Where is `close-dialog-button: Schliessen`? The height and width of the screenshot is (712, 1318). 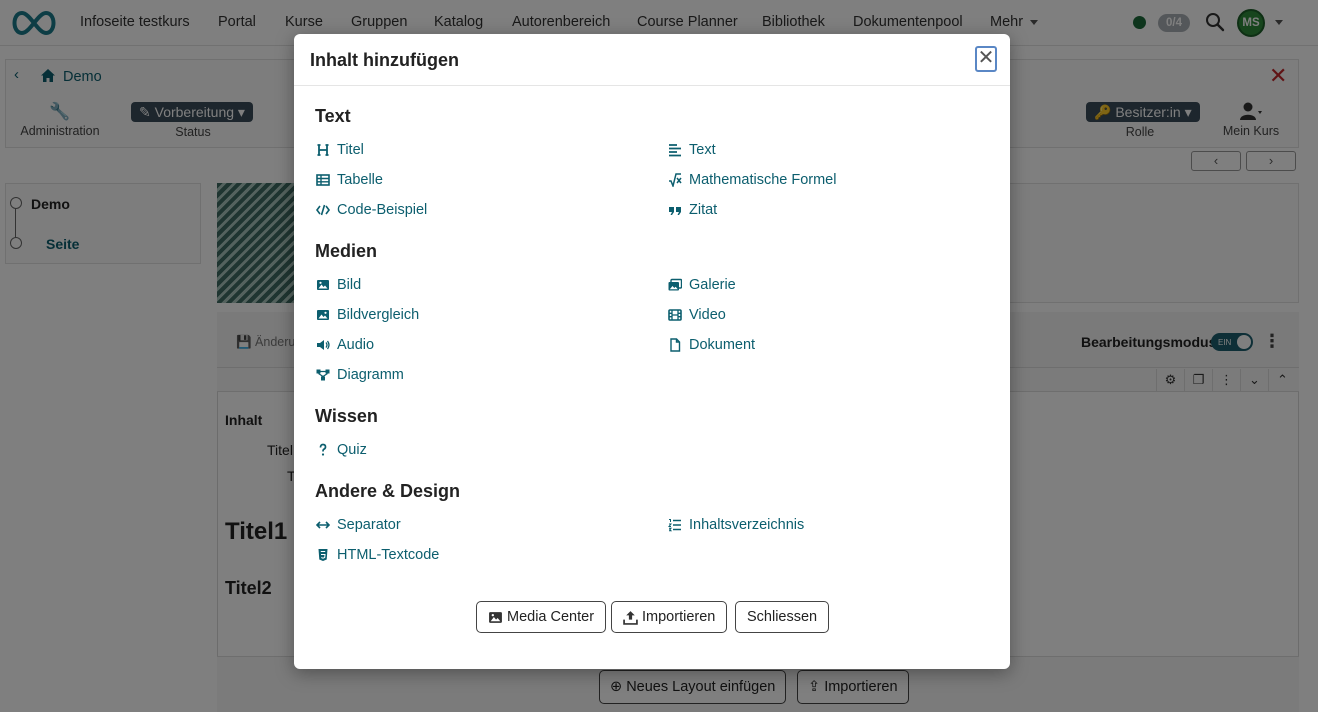
close-dialog-button: Schliessen is located at coordinates (782, 617).